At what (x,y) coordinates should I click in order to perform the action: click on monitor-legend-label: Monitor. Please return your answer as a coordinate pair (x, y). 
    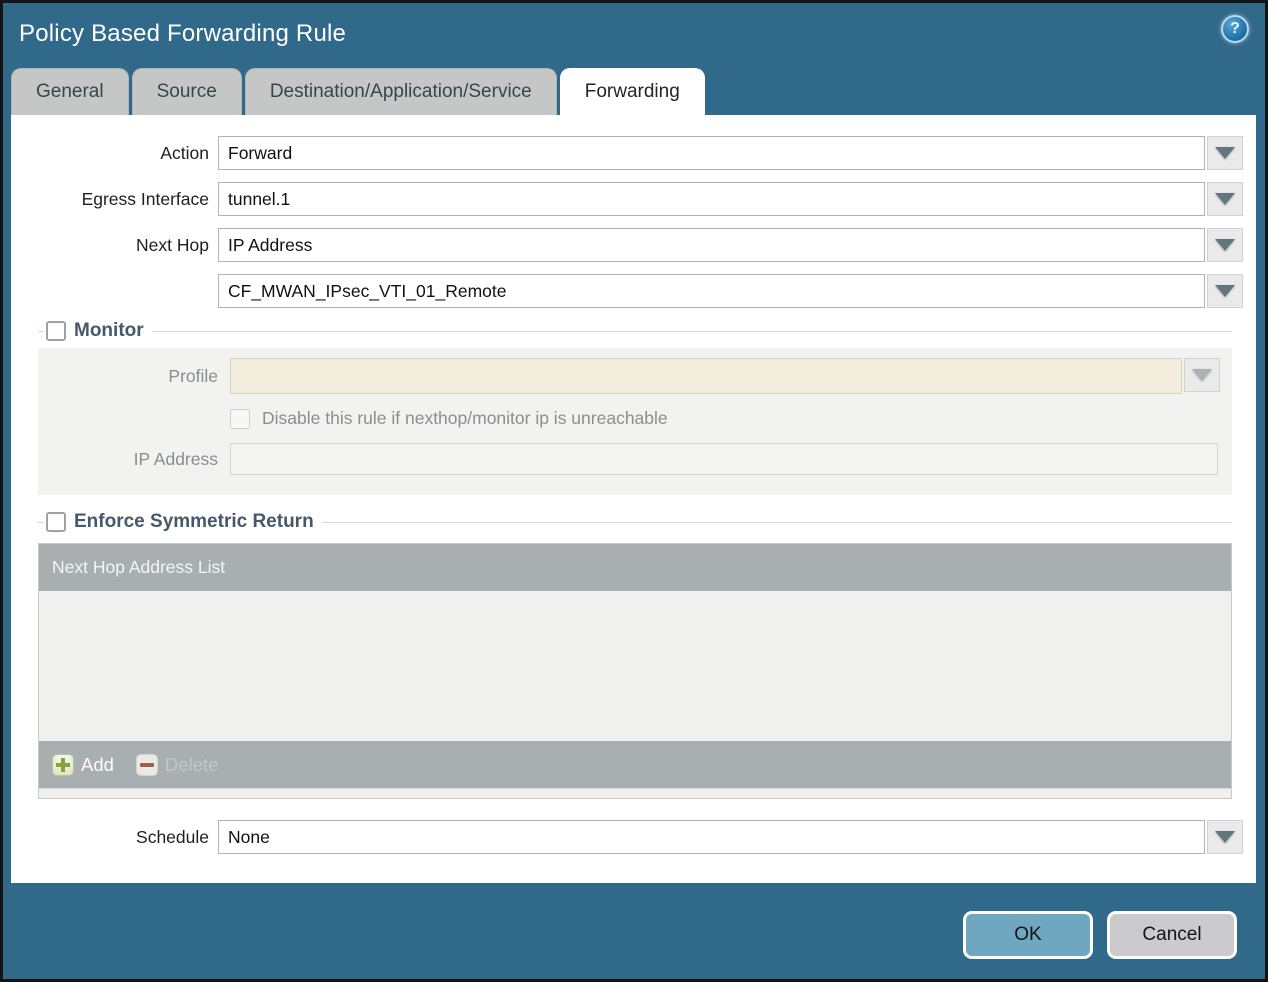
    Looking at the image, I should click on (109, 330).